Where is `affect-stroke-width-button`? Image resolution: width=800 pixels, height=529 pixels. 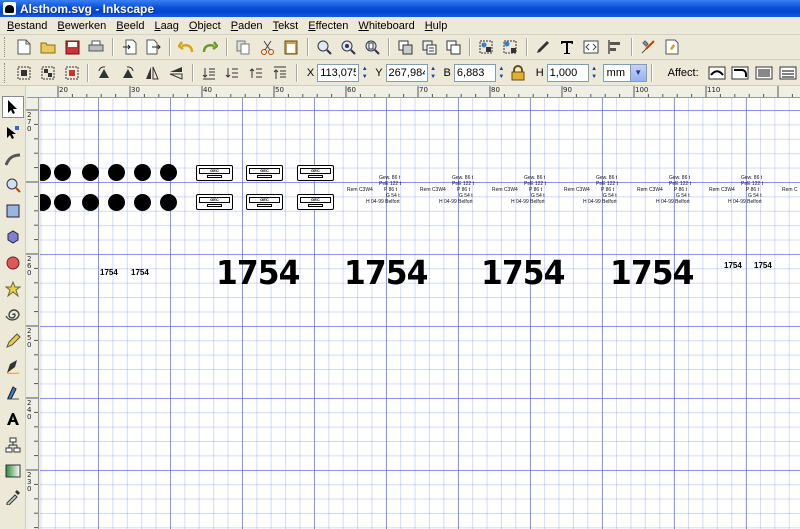 affect-stroke-width-button is located at coordinates (717, 73).